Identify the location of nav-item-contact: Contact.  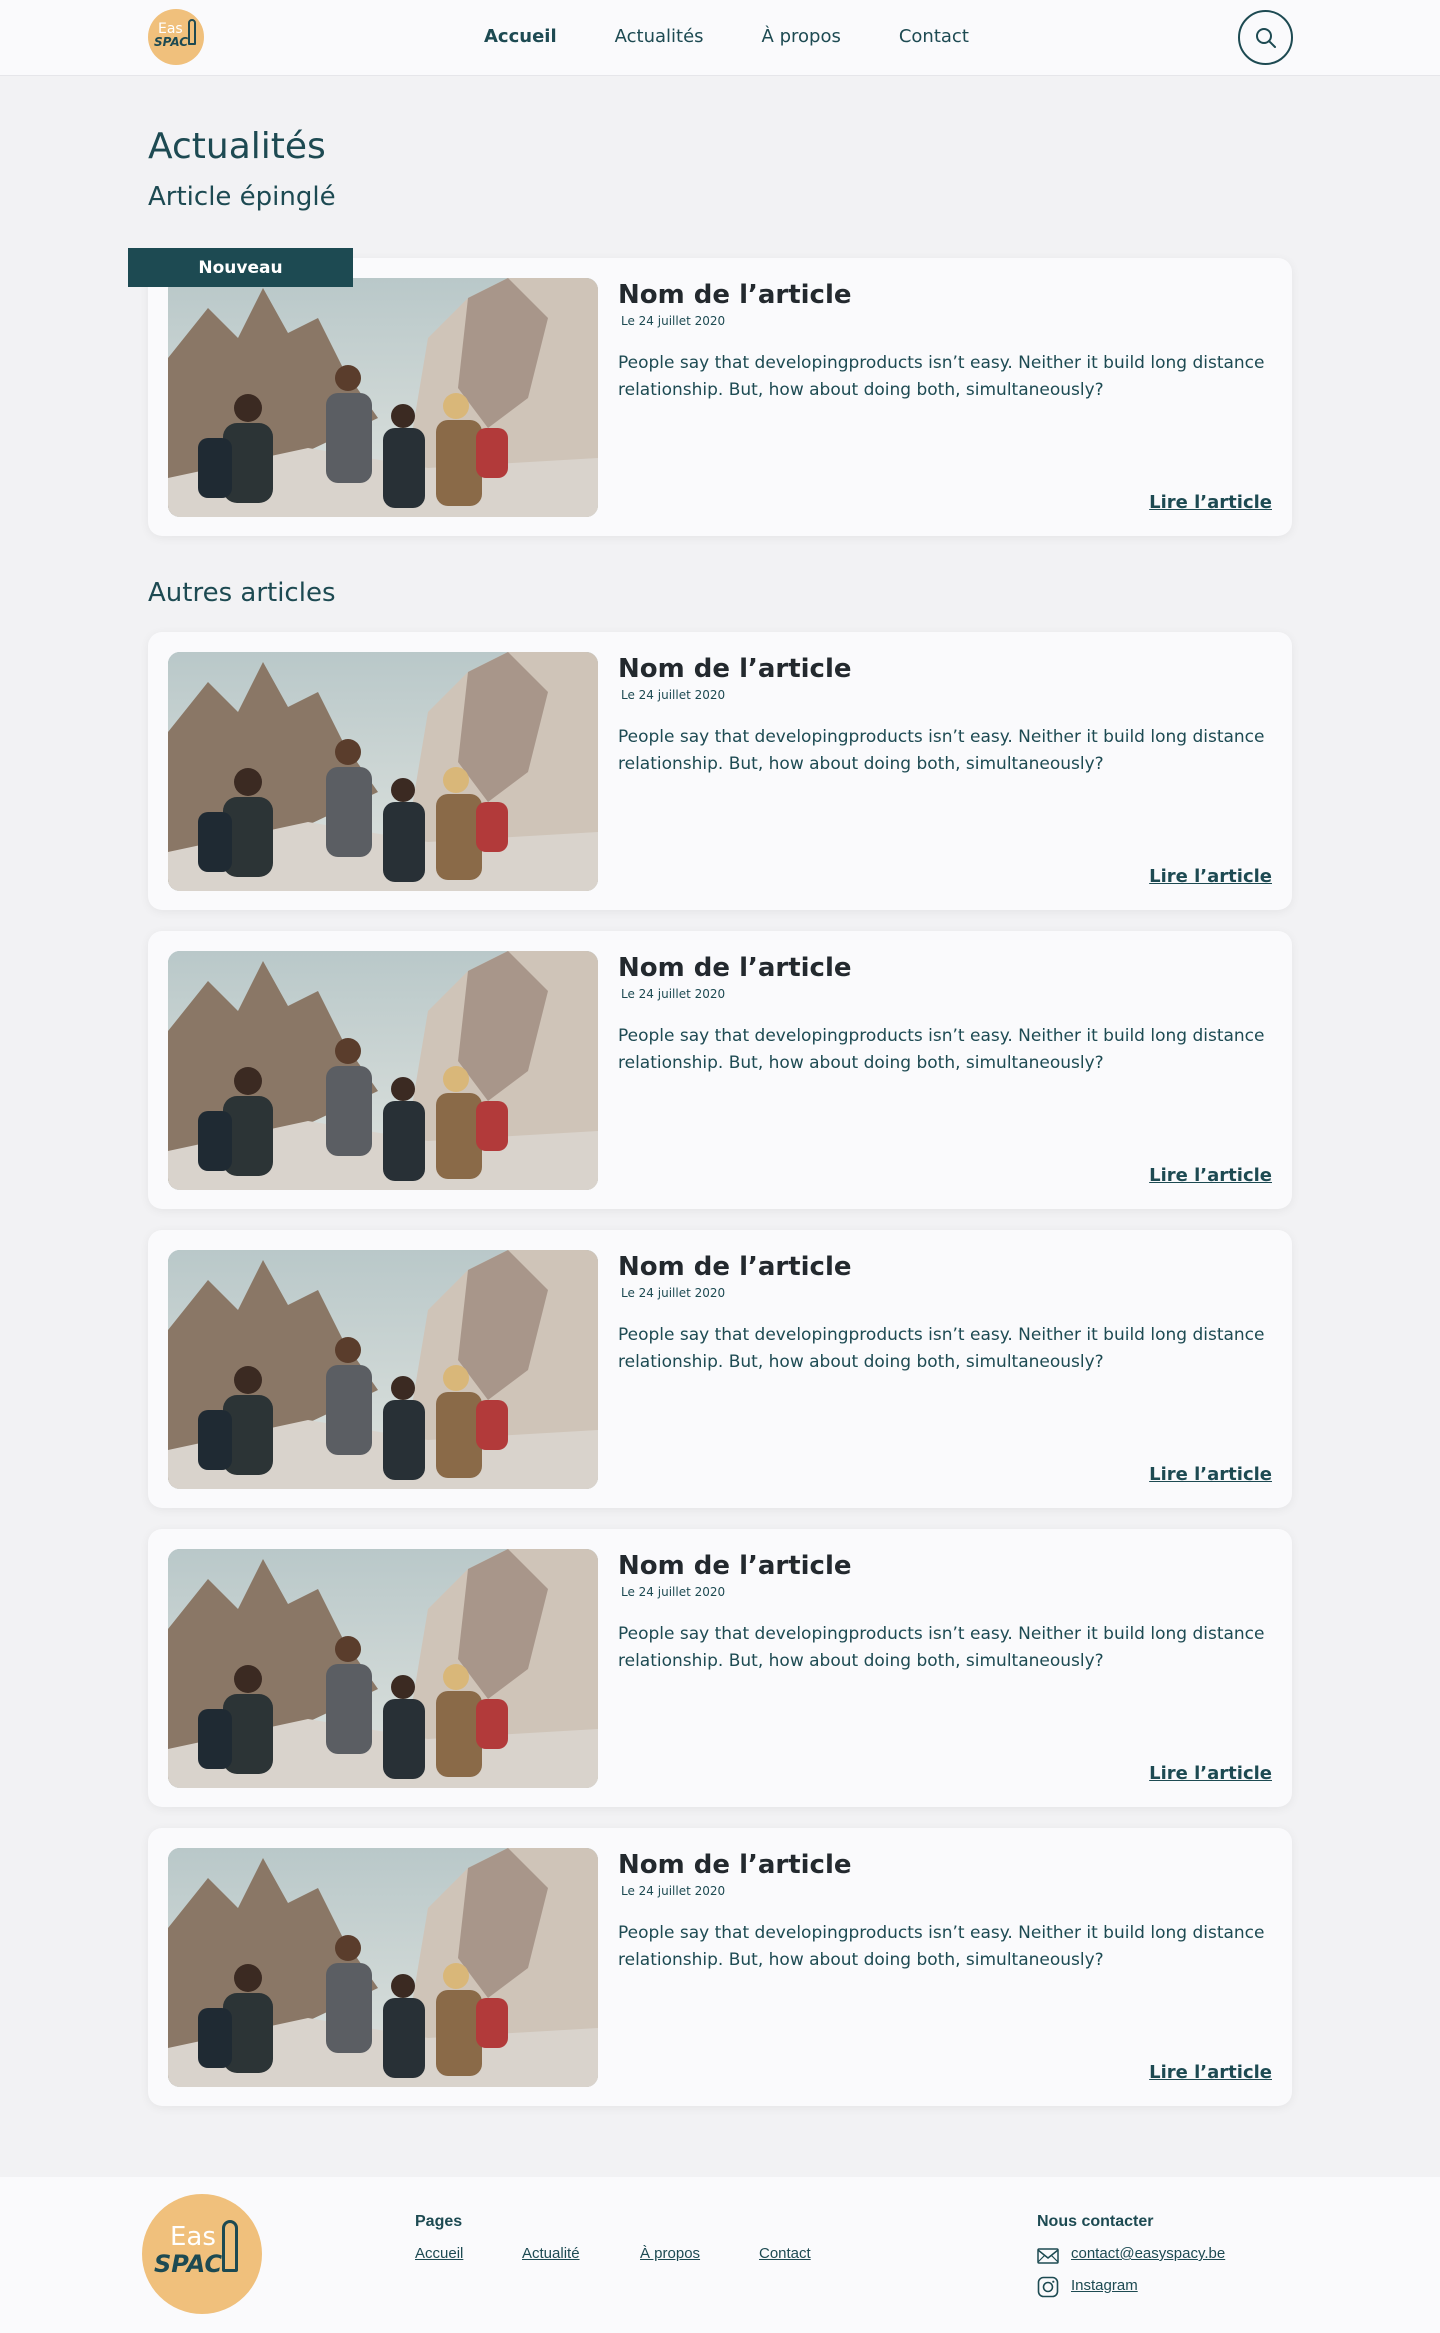
(934, 38).